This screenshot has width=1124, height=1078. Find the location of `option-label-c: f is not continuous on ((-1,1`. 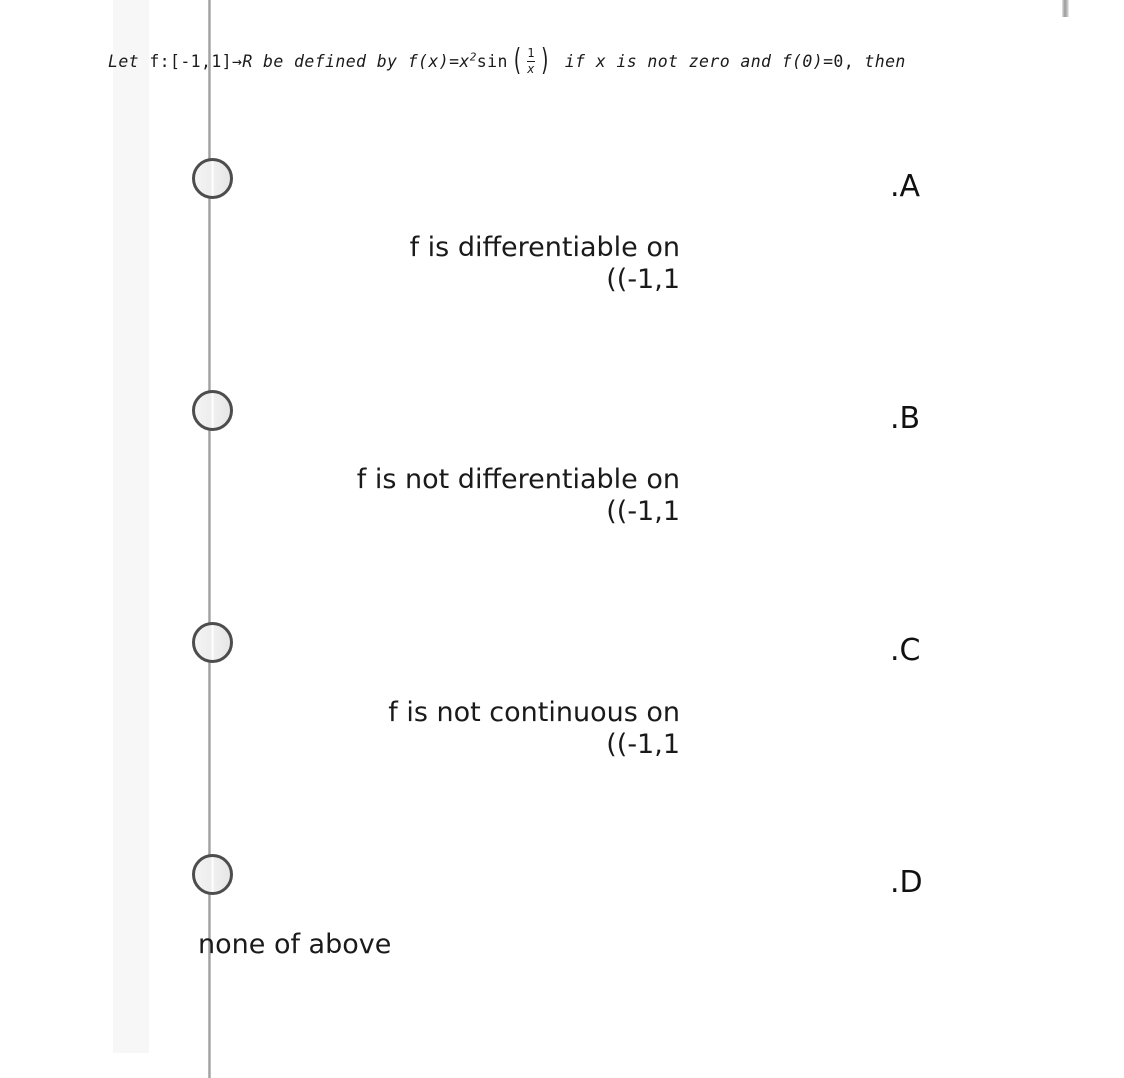

option-label-c: f is not continuous on ((-1,1 is located at coordinates (474, 729).